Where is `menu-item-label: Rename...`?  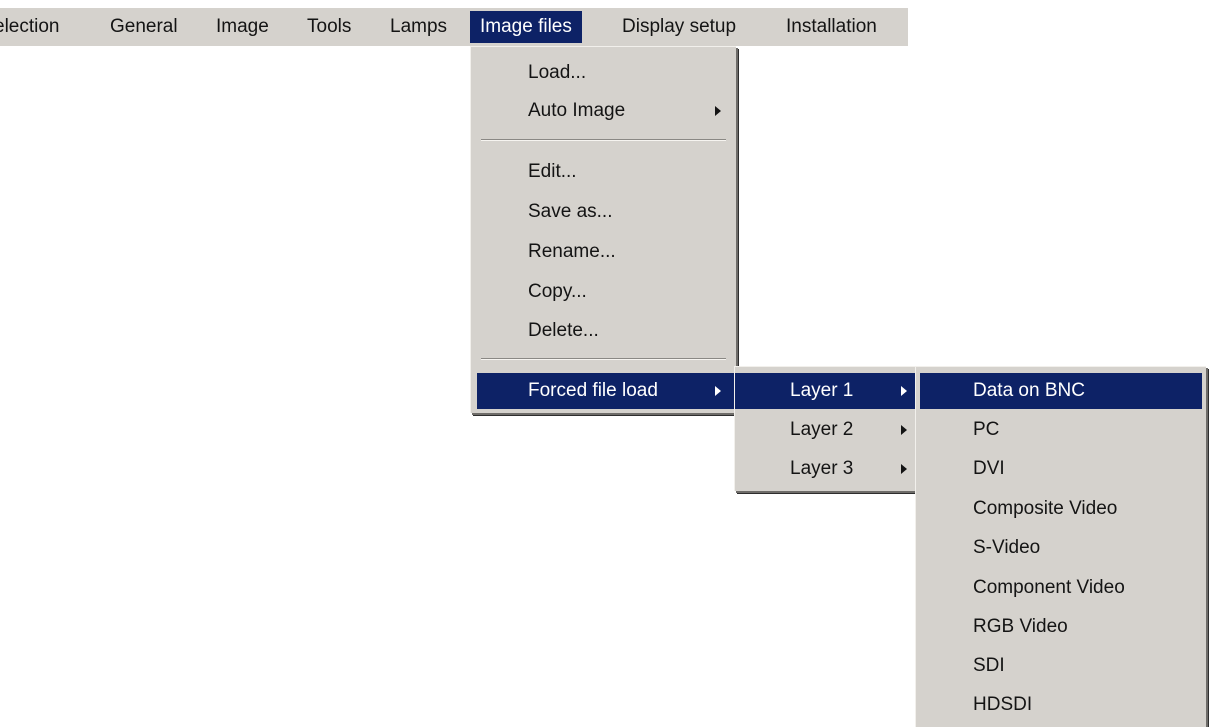
menu-item-label: Rename... is located at coordinates (572, 251).